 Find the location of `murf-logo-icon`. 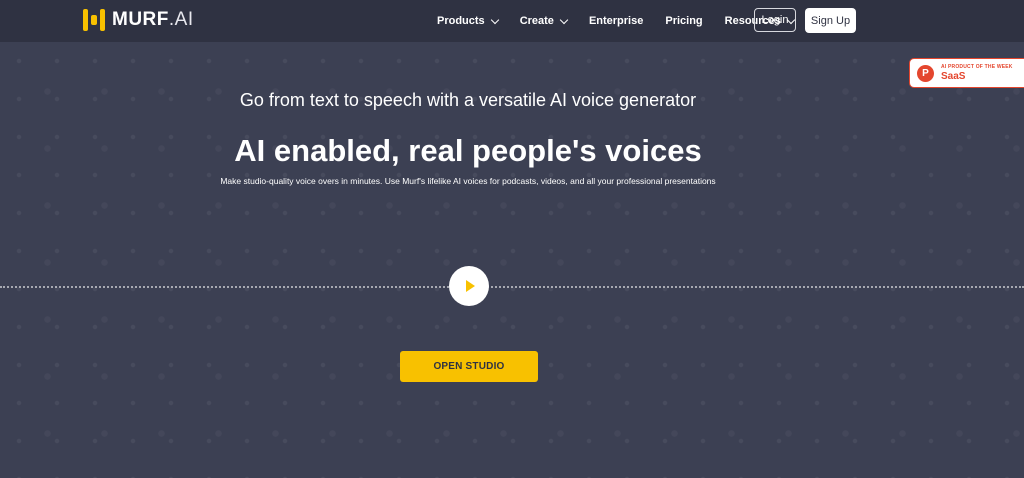

murf-logo-icon is located at coordinates (94, 20).